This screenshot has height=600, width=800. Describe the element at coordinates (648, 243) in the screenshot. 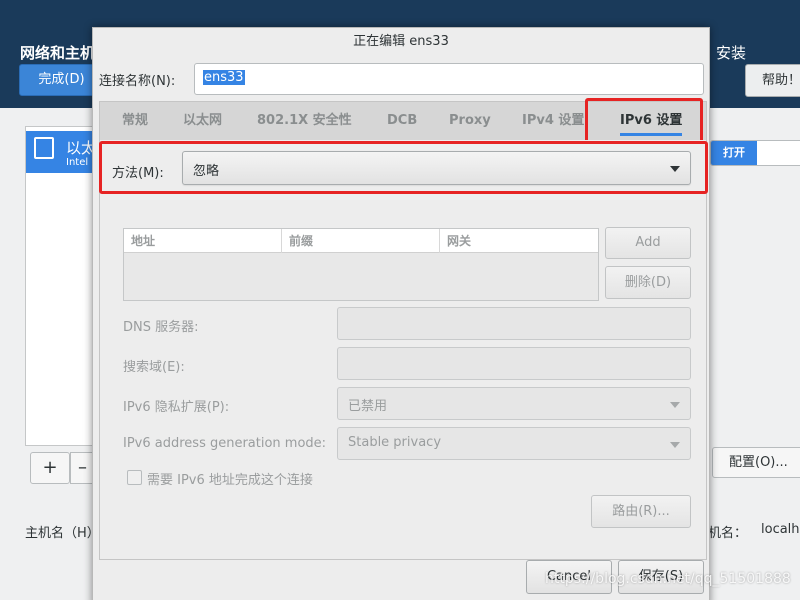

I see `add-address-button: Add` at that location.